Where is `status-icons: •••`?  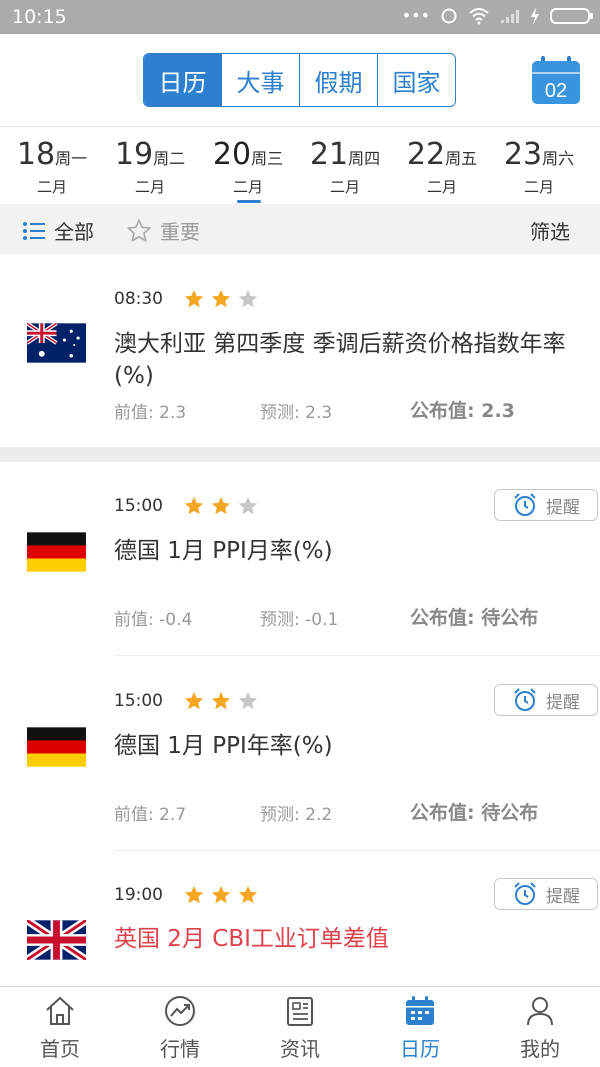
status-icons: ••• is located at coordinates (497, 15).